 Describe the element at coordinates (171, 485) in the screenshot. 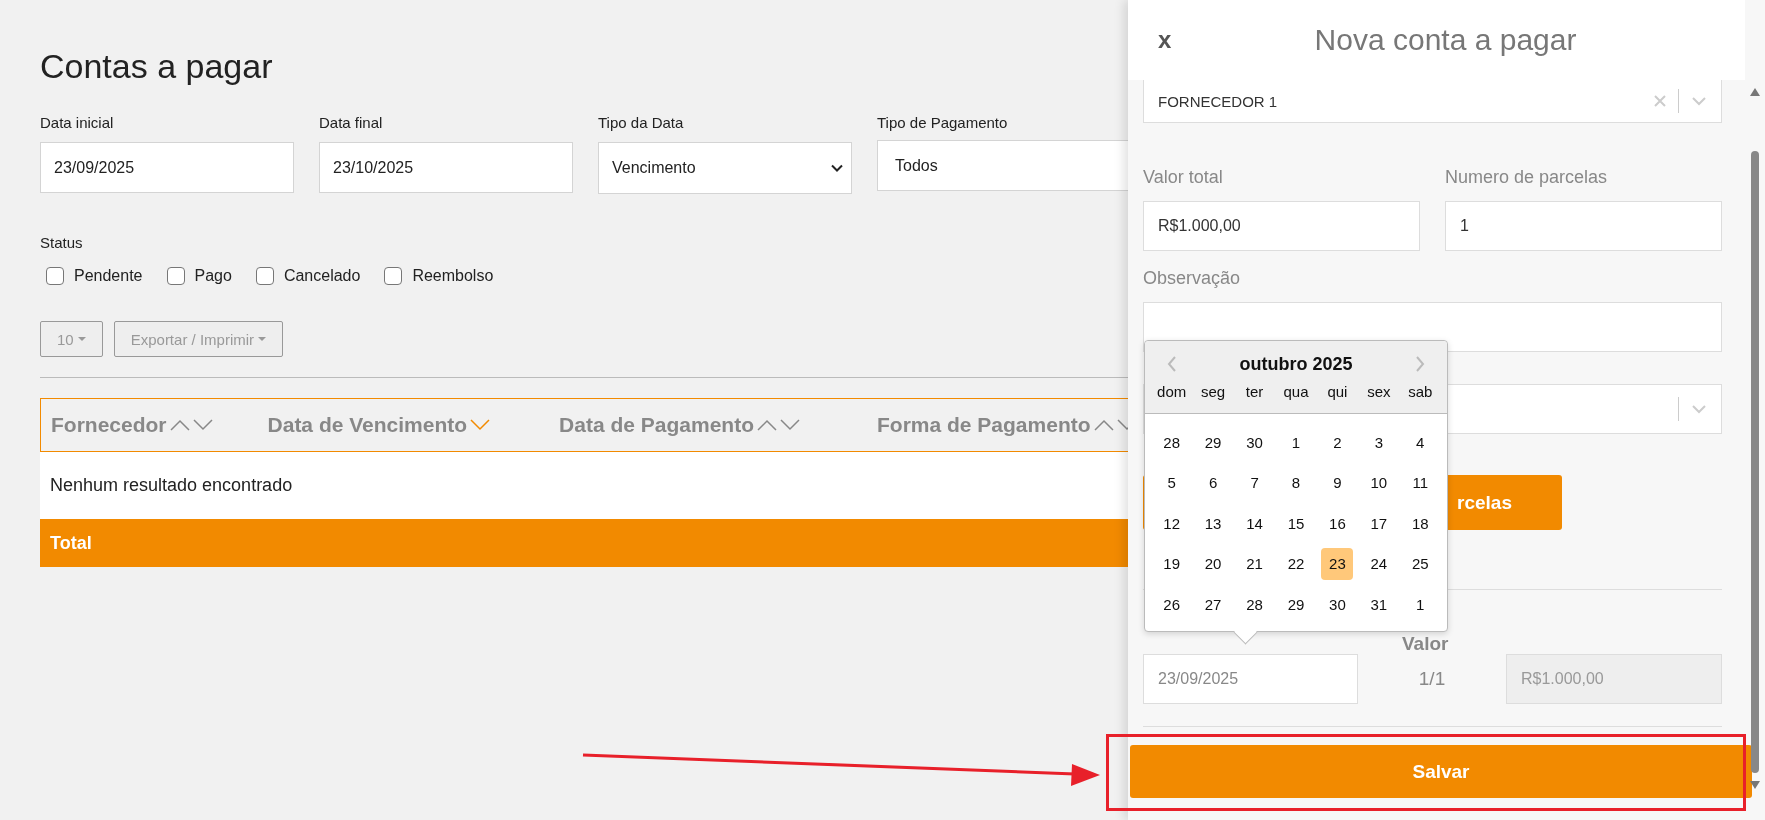

I see `empty-message: Nenhum resultado encontrado` at that location.